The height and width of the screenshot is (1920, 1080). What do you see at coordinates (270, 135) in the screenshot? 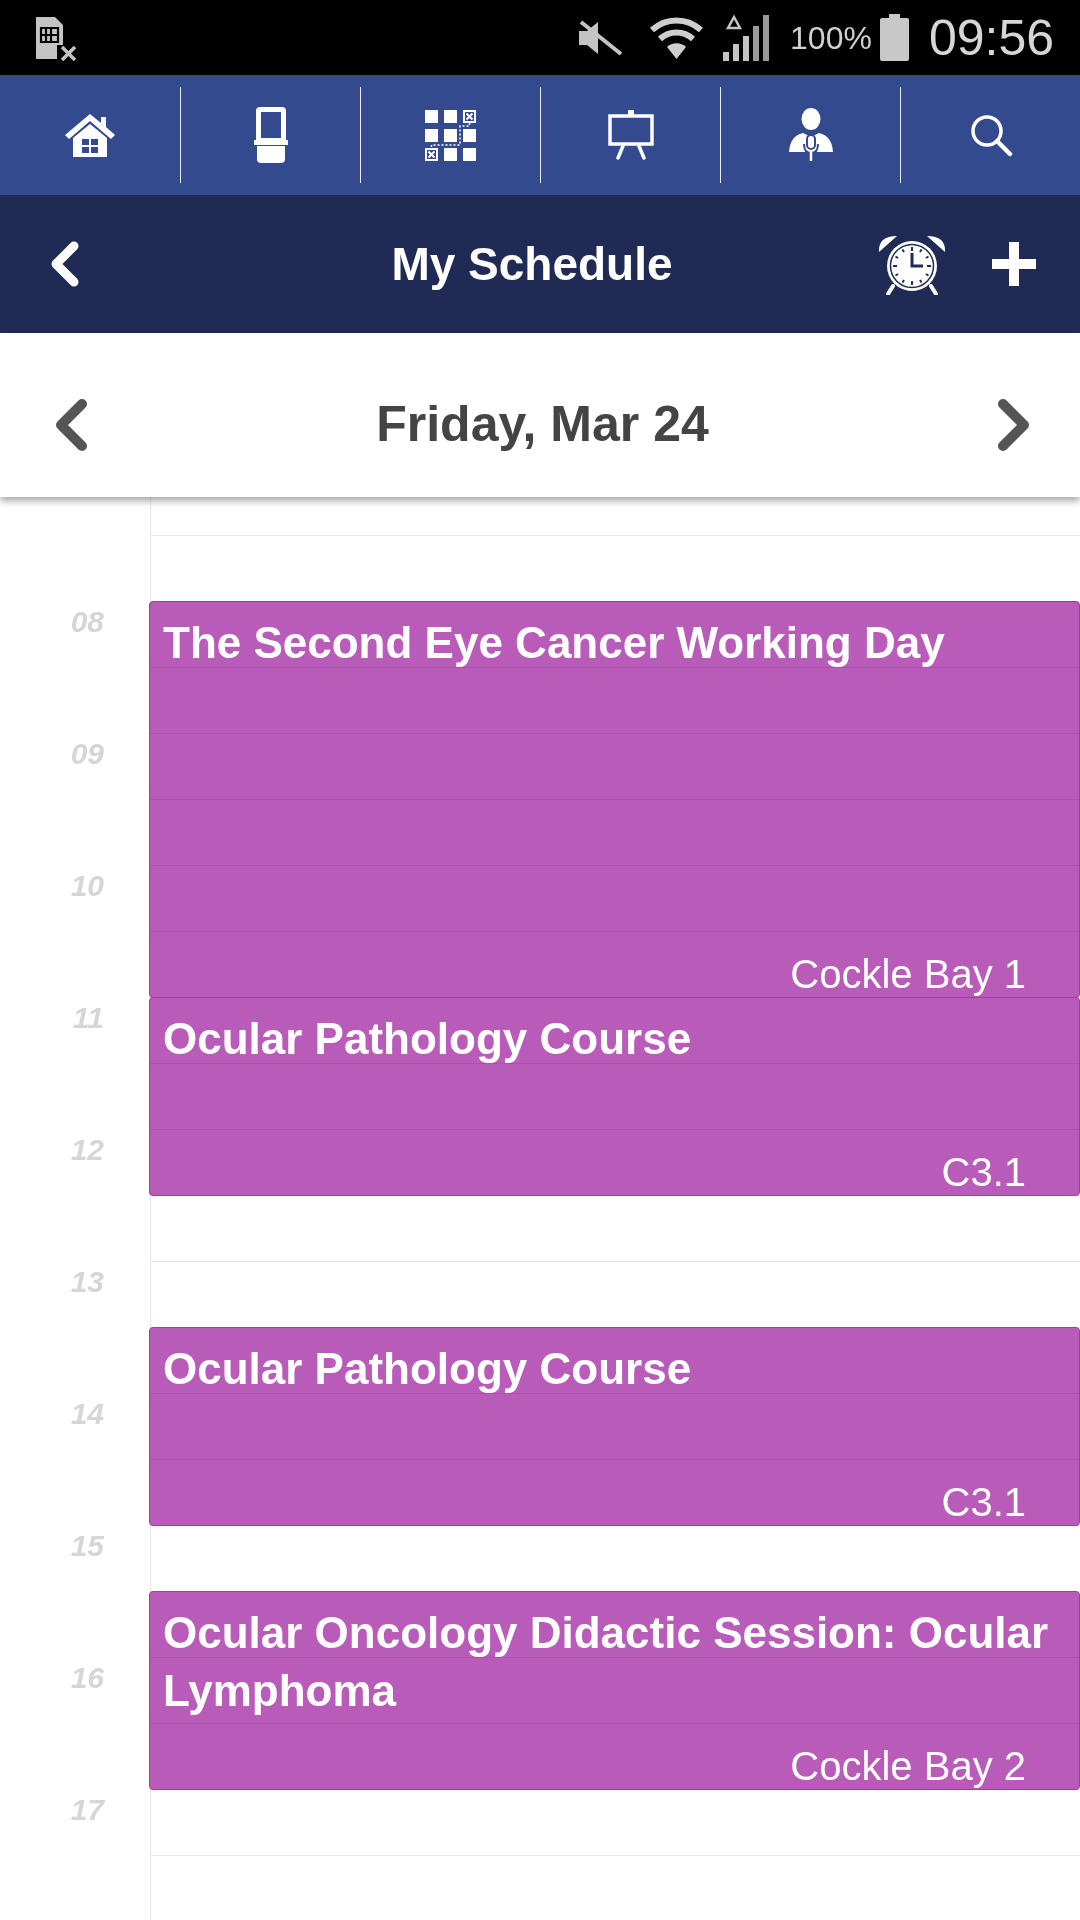
I see `kiosk-icon` at bounding box center [270, 135].